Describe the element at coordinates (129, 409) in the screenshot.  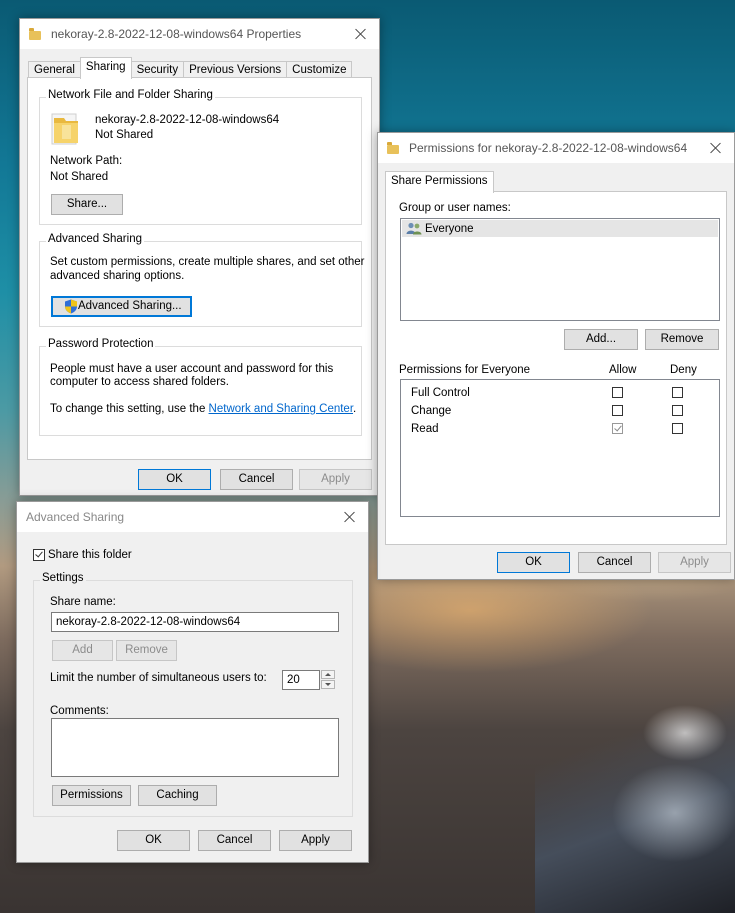
I see `change-setting-prefix: To change this setting, use the` at that location.